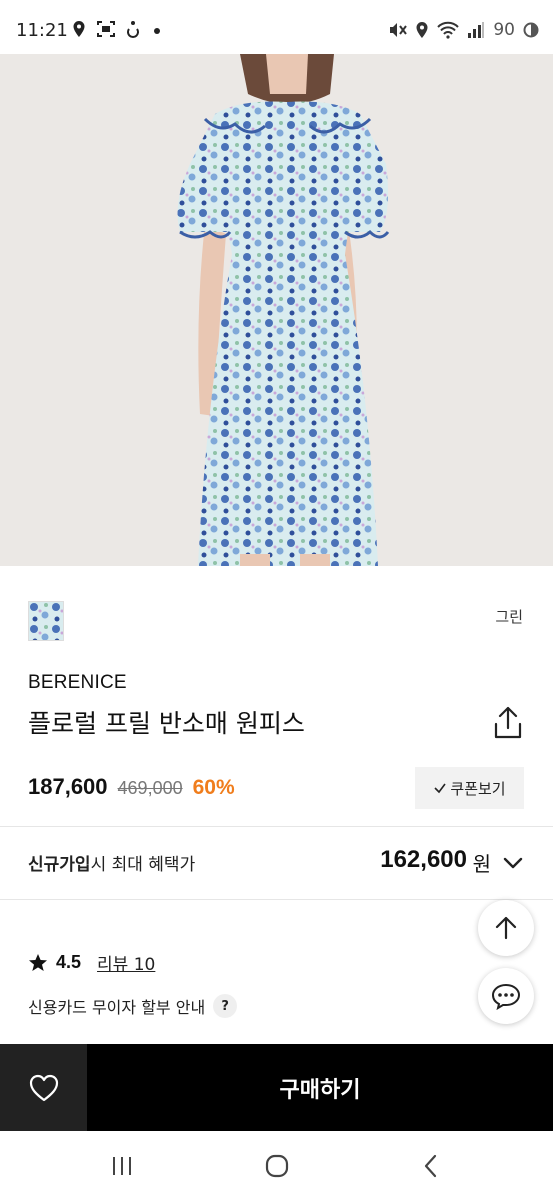  Describe the element at coordinates (448, 30) in the screenshot. I see `wifi-icon` at that location.